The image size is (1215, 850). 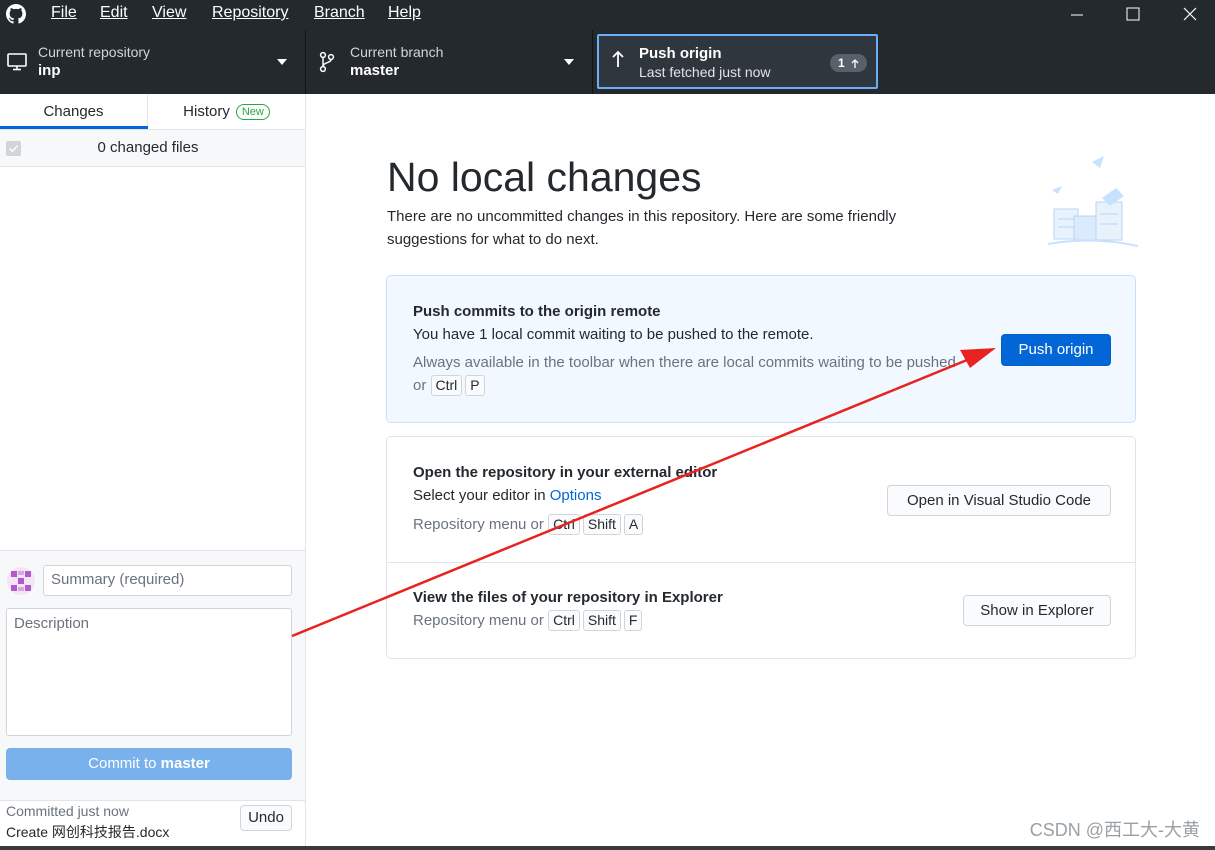 I want to click on desktop-icon, so click(x=17, y=62).